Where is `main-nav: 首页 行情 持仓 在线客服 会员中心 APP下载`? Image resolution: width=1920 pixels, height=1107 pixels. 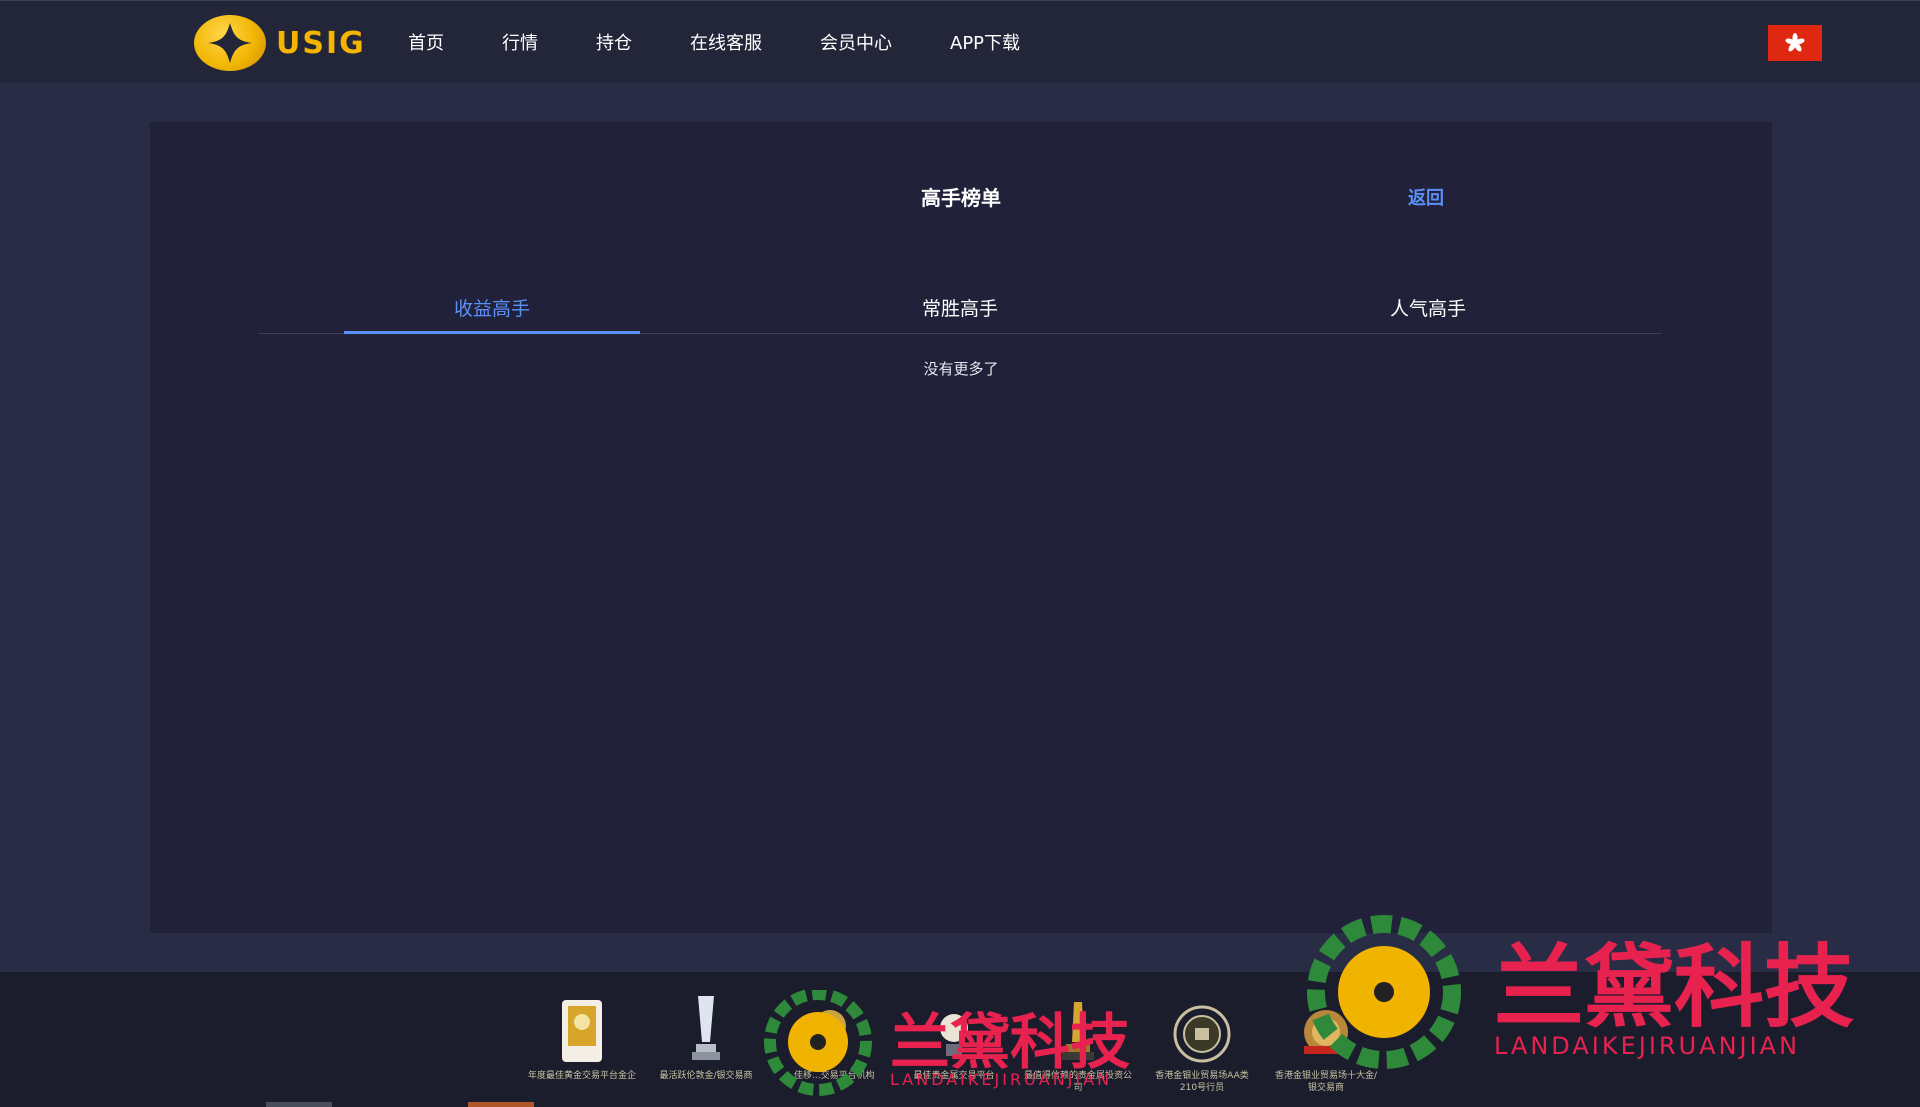
main-nav: 首页 行情 持仓 在线客服 会员中心 APP下载 is located at coordinates (743, 42).